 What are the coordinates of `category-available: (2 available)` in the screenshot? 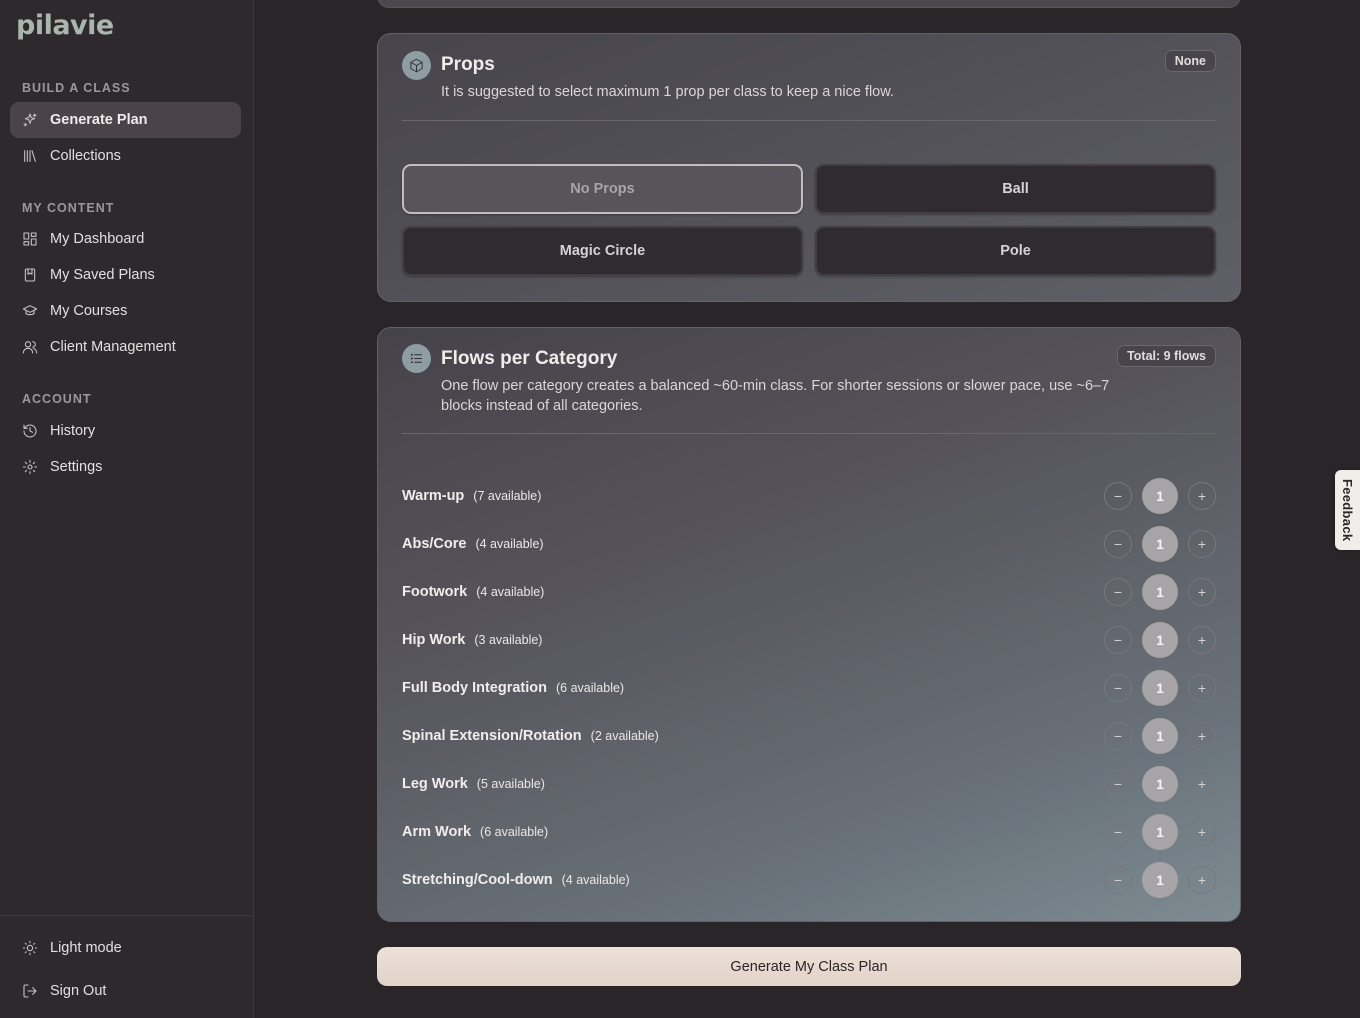 It's located at (624, 736).